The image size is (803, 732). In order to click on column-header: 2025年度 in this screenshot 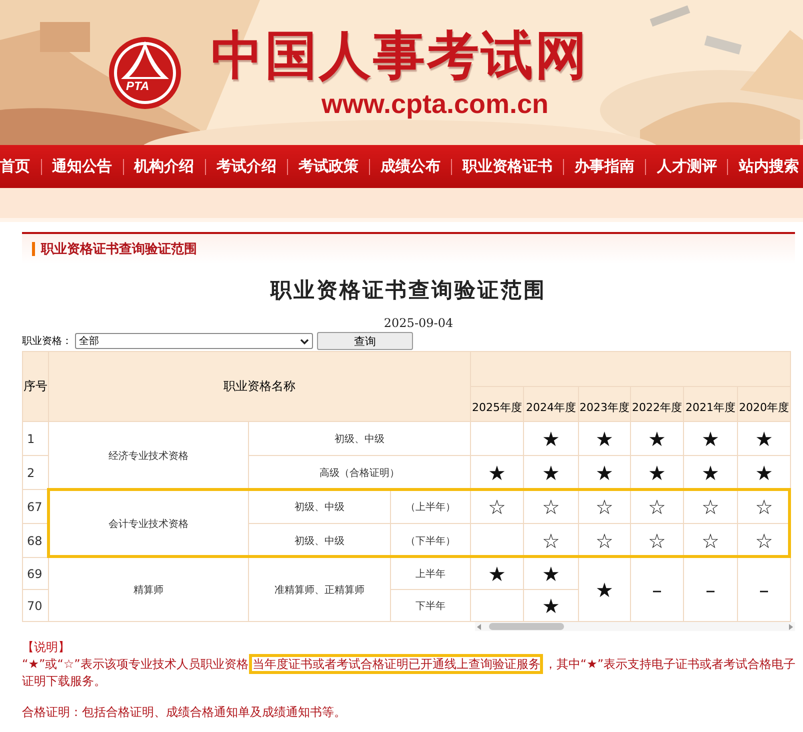, I will do `click(497, 404)`.